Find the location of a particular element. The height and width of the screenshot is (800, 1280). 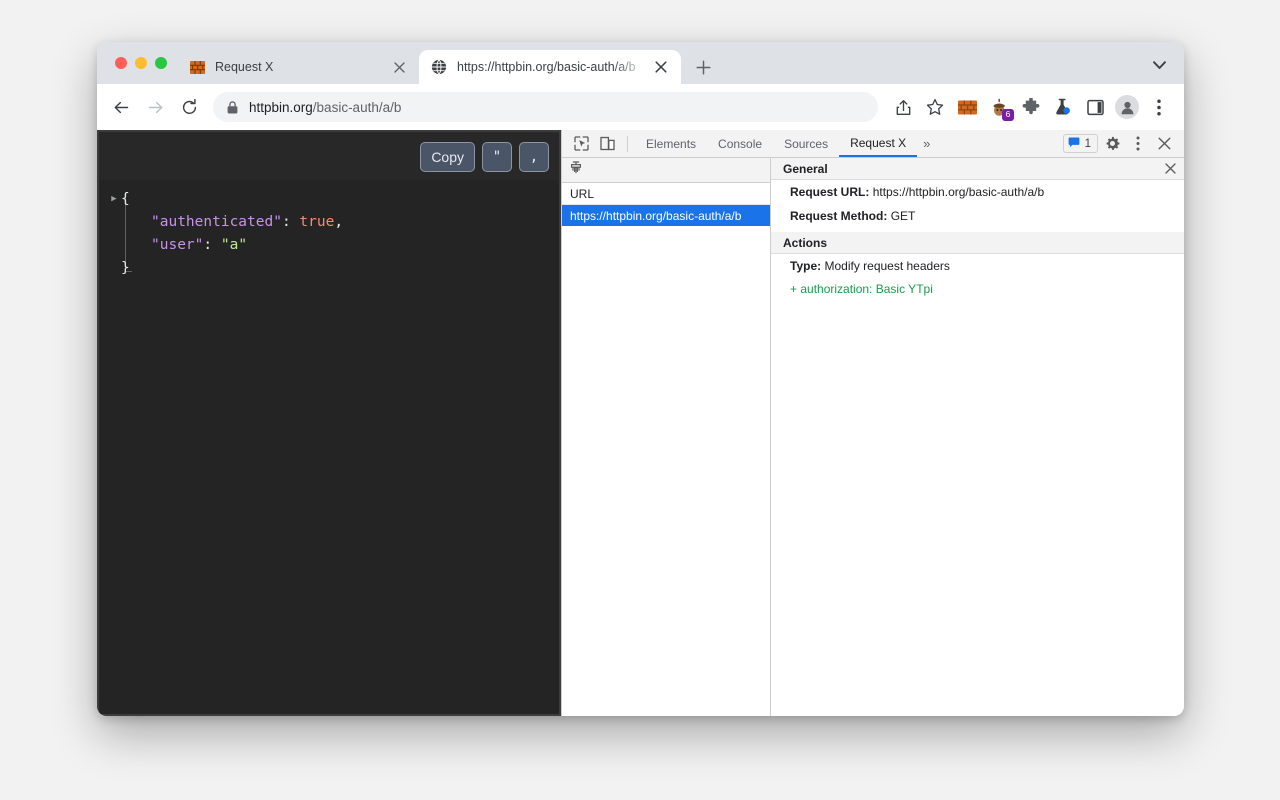

close-window-button is located at coordinates (121, 63).